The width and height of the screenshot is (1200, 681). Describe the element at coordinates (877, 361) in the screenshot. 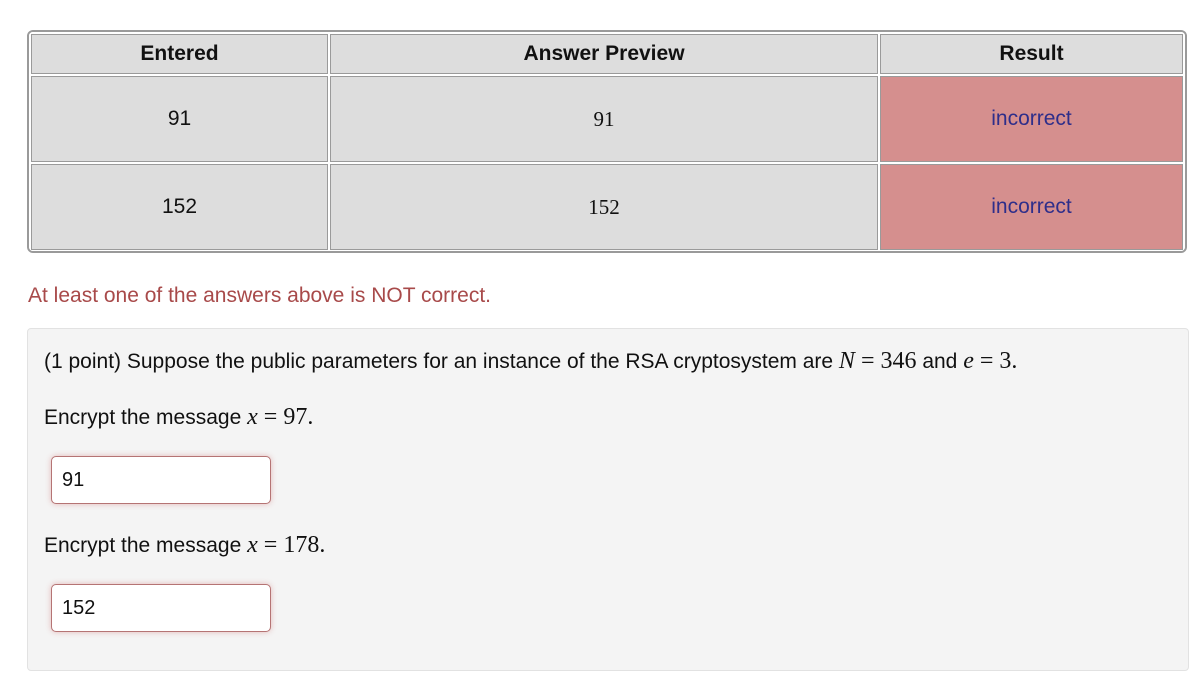

I see `math-n-equation: N = 346` at that location.